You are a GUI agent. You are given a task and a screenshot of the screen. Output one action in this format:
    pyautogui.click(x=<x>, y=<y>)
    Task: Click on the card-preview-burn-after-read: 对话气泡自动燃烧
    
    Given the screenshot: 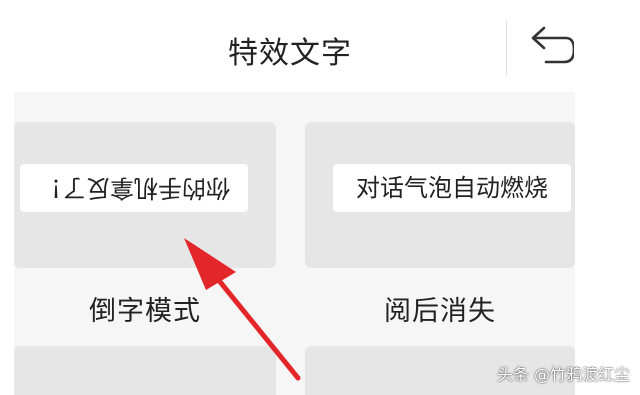 What is the action you would take?
    pyautogui.click(x=452, y=188)
    